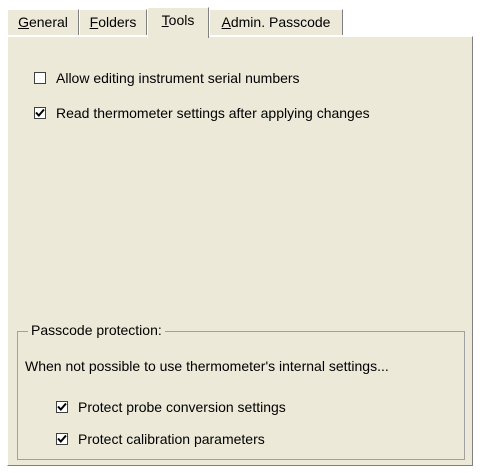 Image resolution: width=480 pixels, height=473 pixels. Describe the element at coordinates (96, 330) in the screenshot. I see `passcode-protection-title: Passcode protection:` at that location.